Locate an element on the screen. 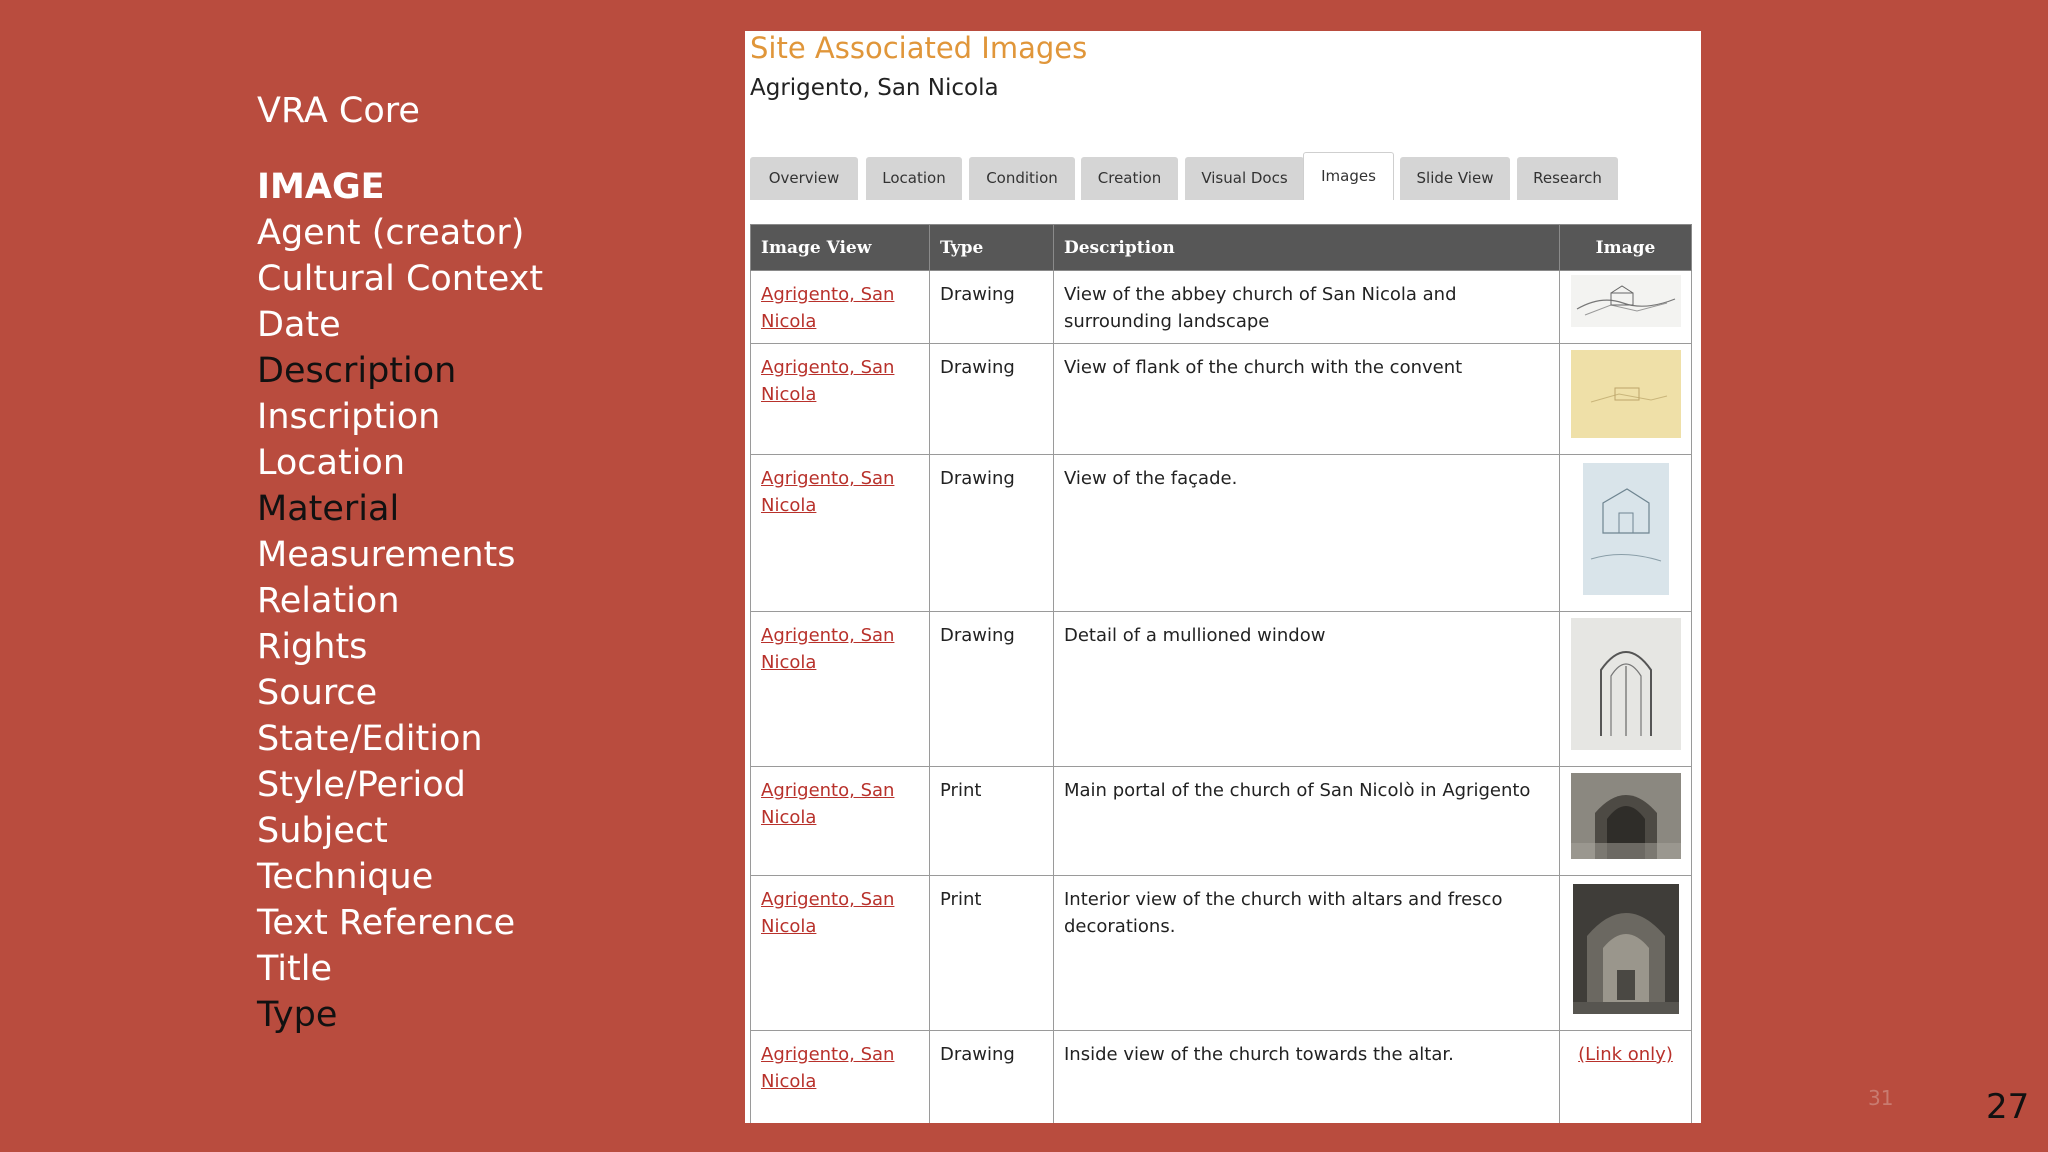 The height and width of the screenshot is (1152, 2048). link-only-link: (Link only) is located at coordinates (1625, 1054).